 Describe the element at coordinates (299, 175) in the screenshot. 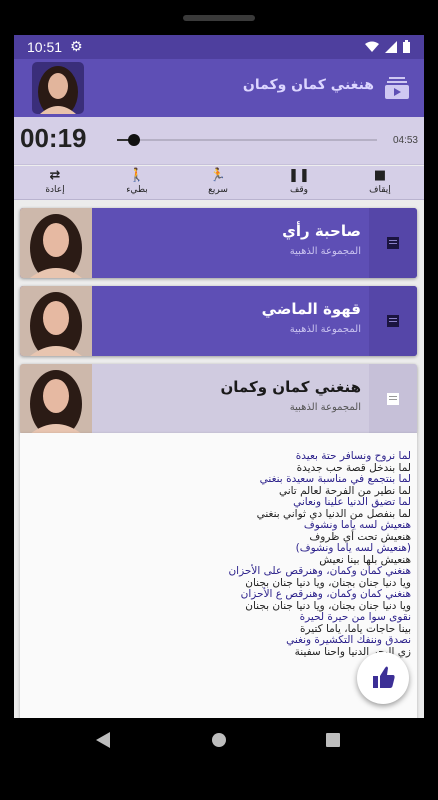

I see `pause-icon: ❚❚` at that location.